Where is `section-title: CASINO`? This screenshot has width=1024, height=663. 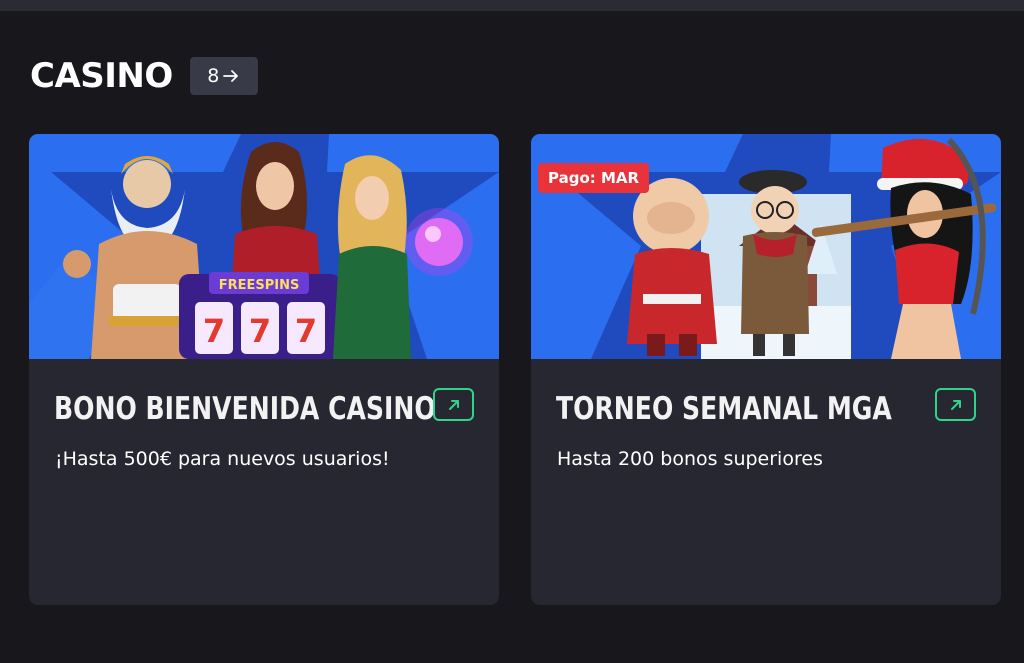 section-title: CASINO is located at coordinates (101, 76).